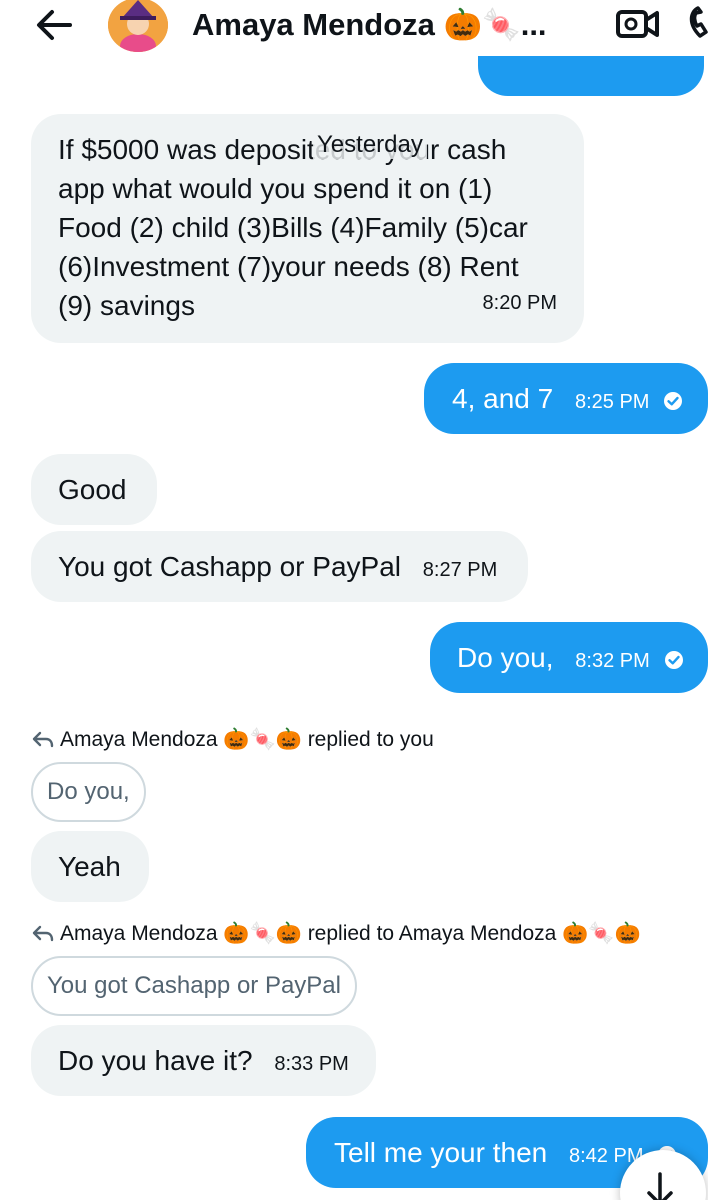 This screenshot has width=708, height=1200. What do you see at coordinates (569, 657) in the screenshot?
I see `outgoing-message: Do you, 8:32 PM` at bounding box center [569, 657].